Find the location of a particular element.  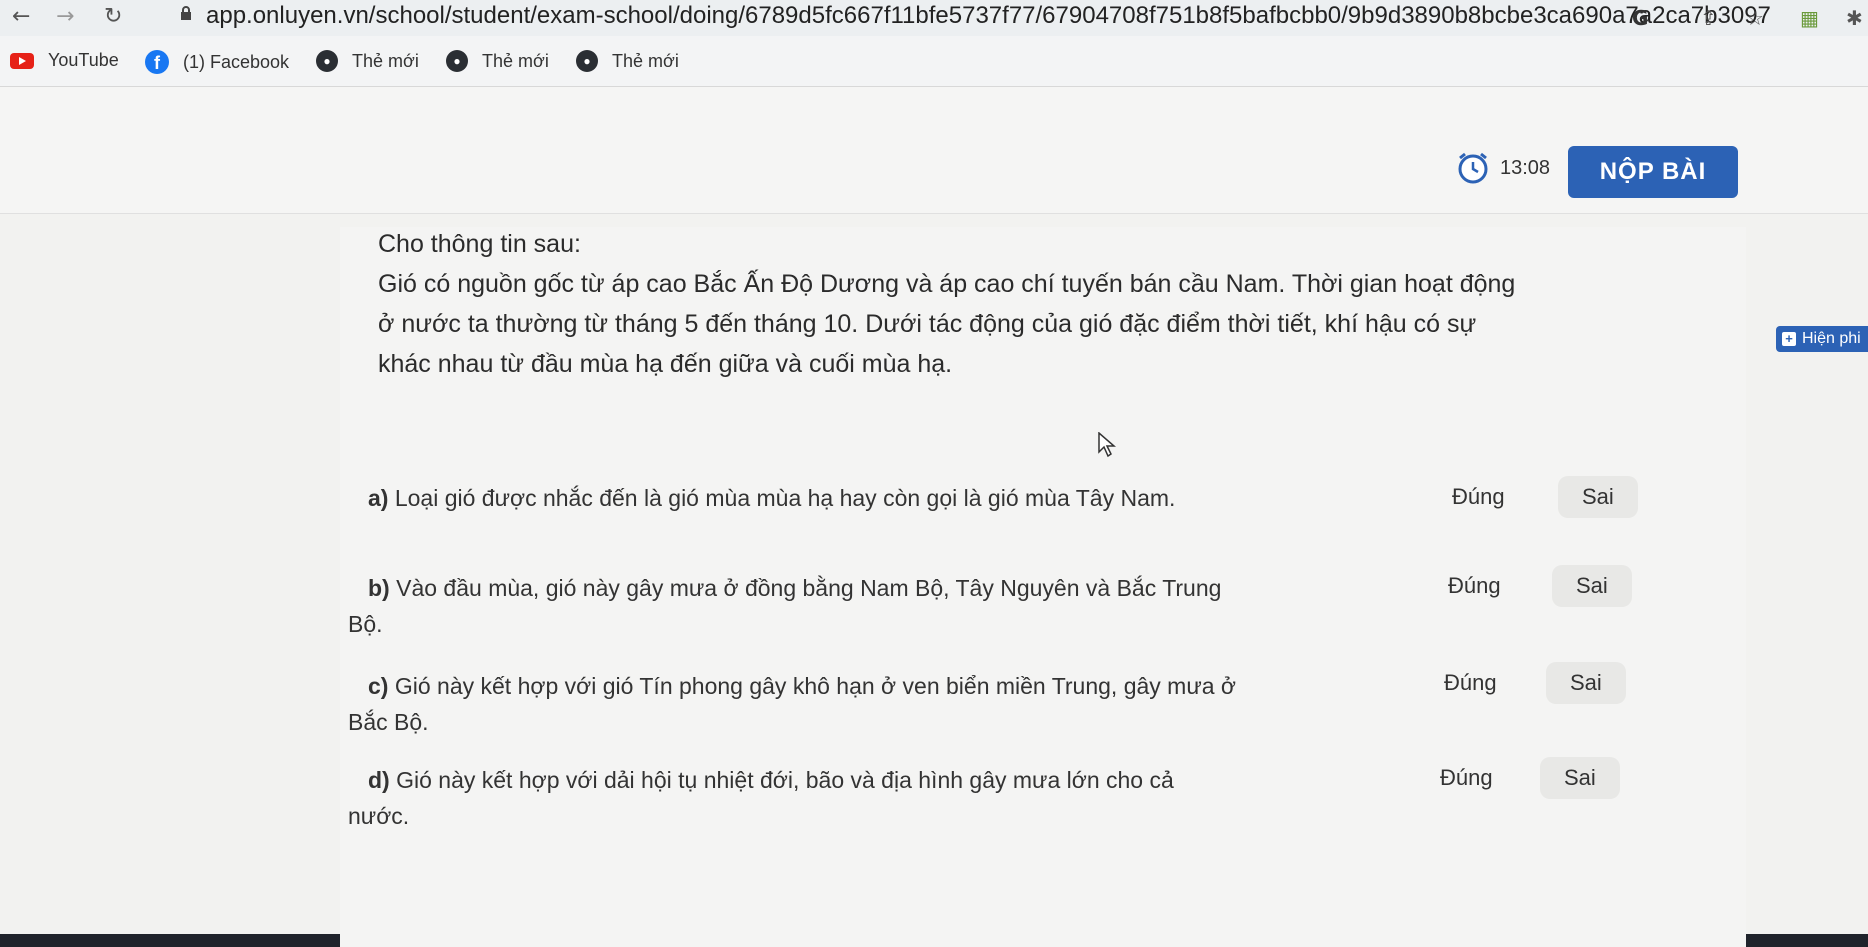

google-icon: G is located at coordinates (1640, 18).